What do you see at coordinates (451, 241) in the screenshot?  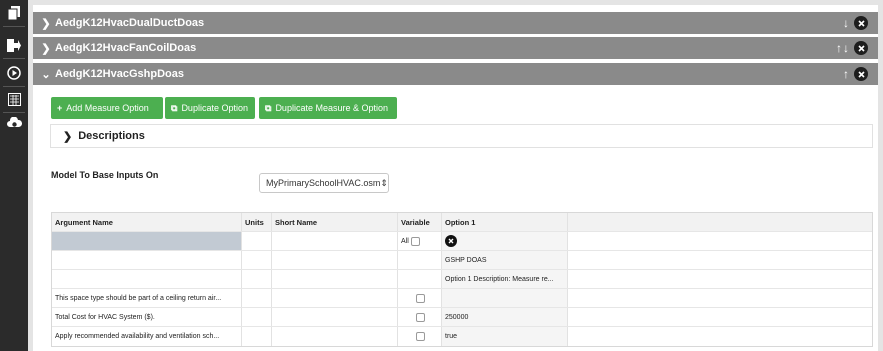 I see `delete-option-icon` at bounding box center [451, 241].